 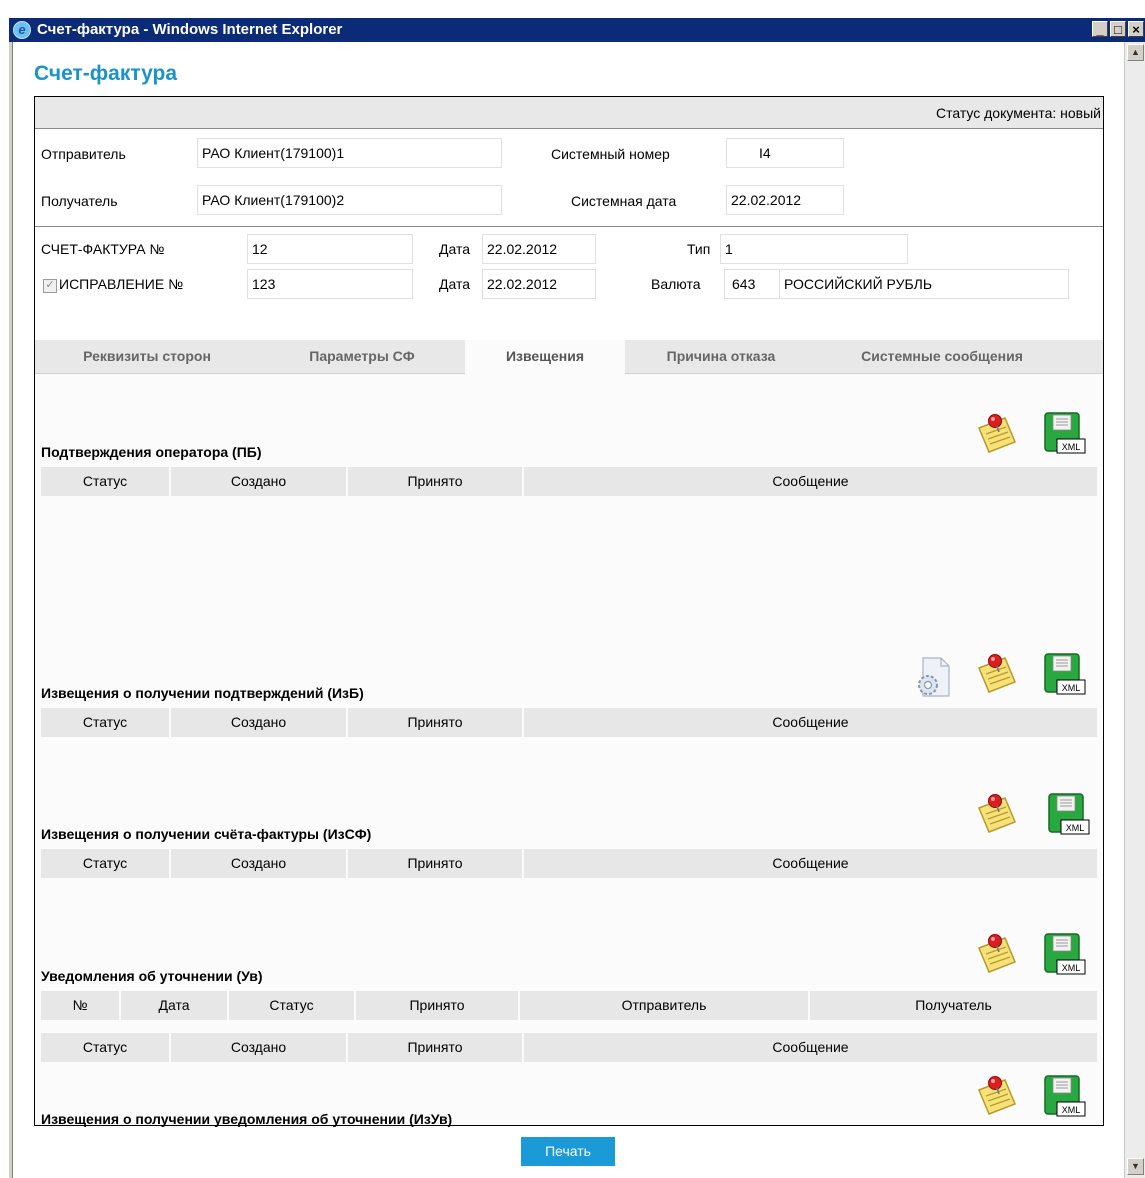 I want to click on column-header: Отправитель, so click(x=665, y=1005).